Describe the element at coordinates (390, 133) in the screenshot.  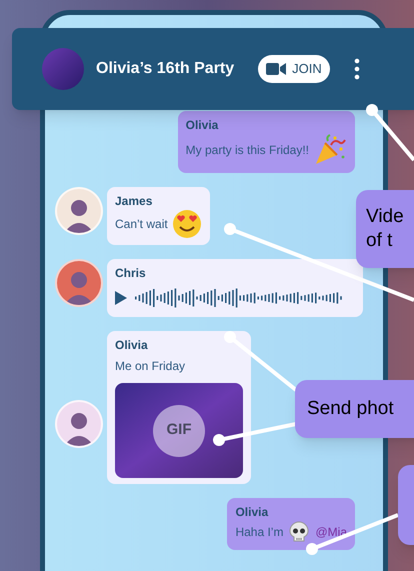
I see `leader-line` at that location.